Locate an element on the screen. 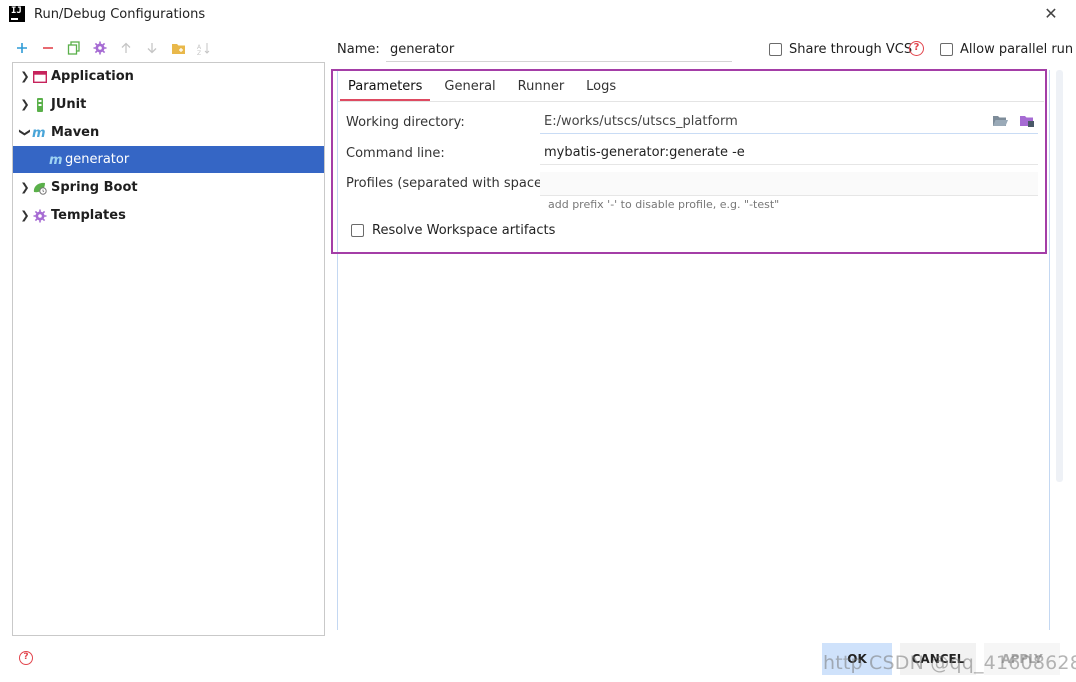 The height and width of the screenshot is (682, 1076). move-up-icon is located at coordinates (126, 48).